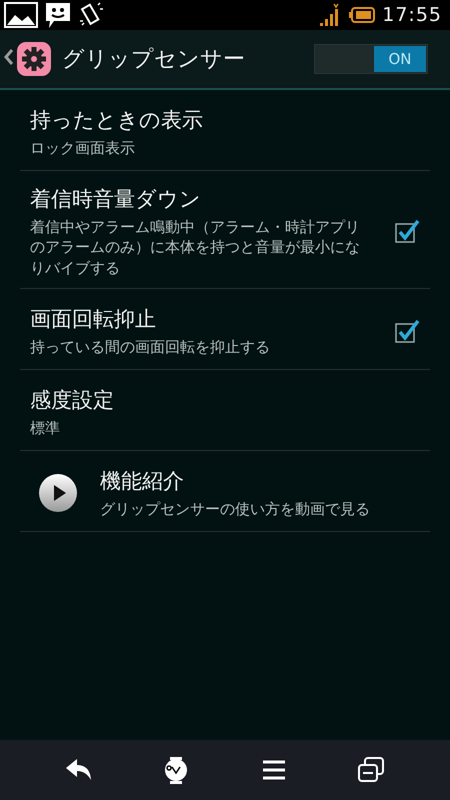 The width and height of the screenshot is (450, 800). What do you see at coordinates (225, 329) in the screenshot?
I see `setting-row: 画面回転抑止 持っている間の画面回転を抑止する` at bounding box center [225, 329].